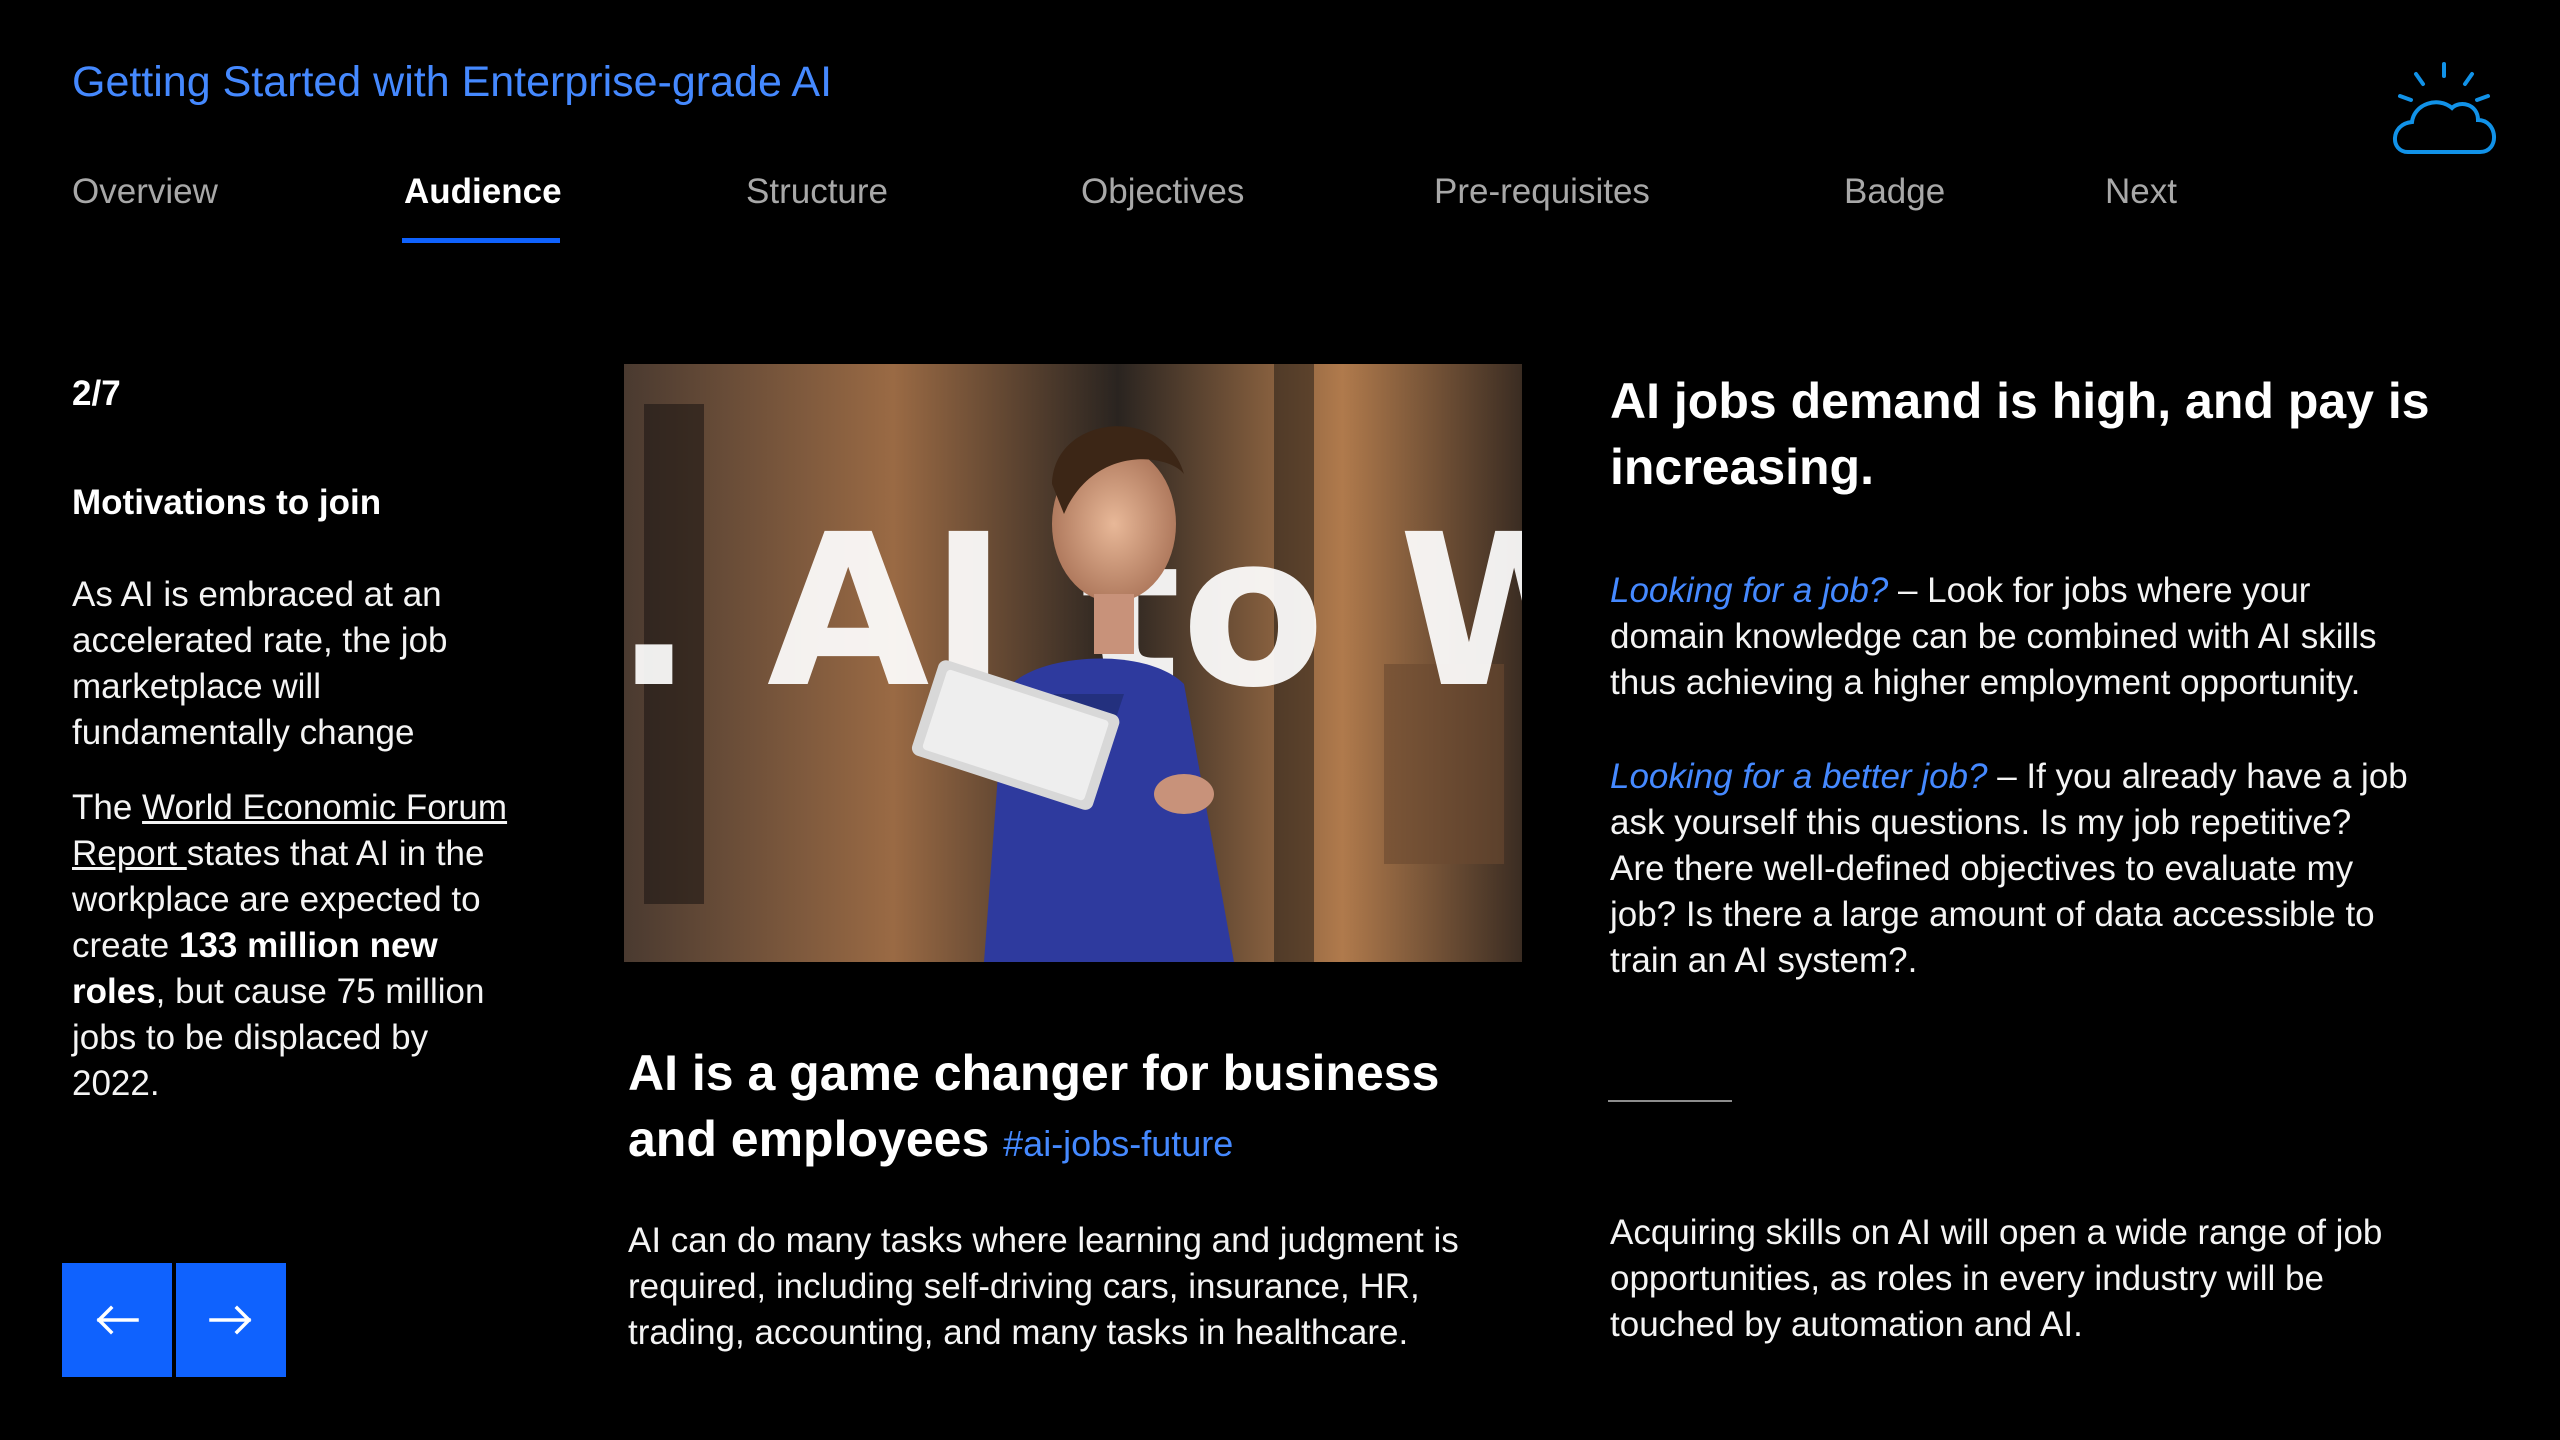 The image size is (2560, 1440). I want to click on wef-prefix: The, so click(107, 807).